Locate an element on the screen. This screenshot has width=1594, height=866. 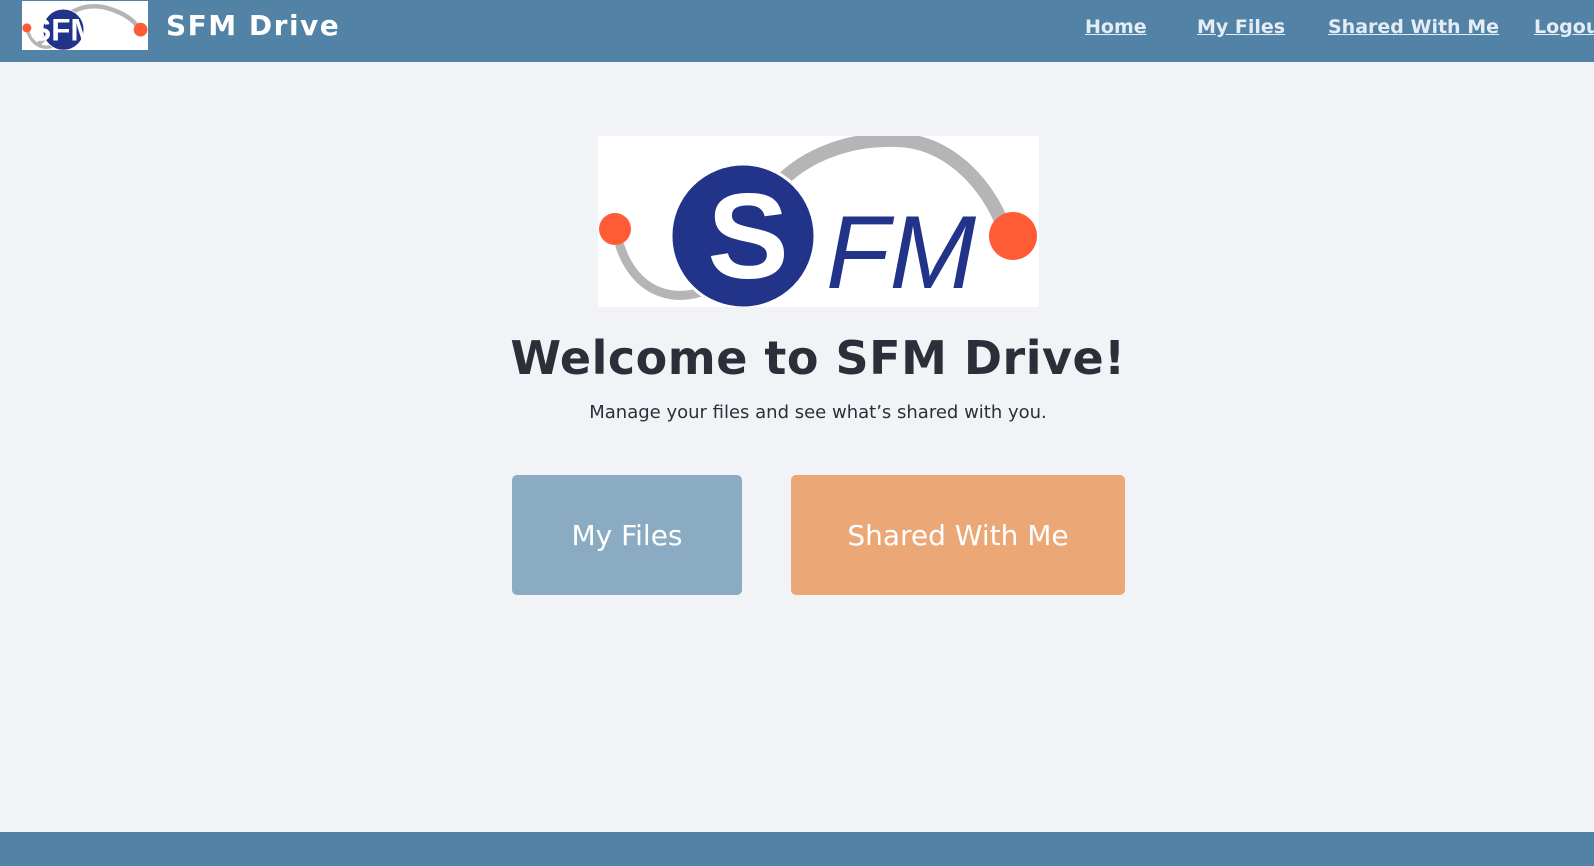
shared-with-me-button-label: Shared With Me is located at coordinates (958, 535).